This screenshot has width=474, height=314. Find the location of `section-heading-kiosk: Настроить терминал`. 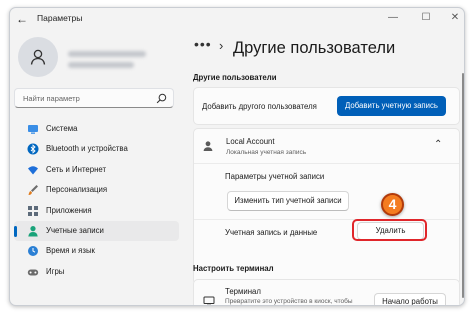

section-heading-kiosk: Настроить терминал is located at coordinates (233, 268).